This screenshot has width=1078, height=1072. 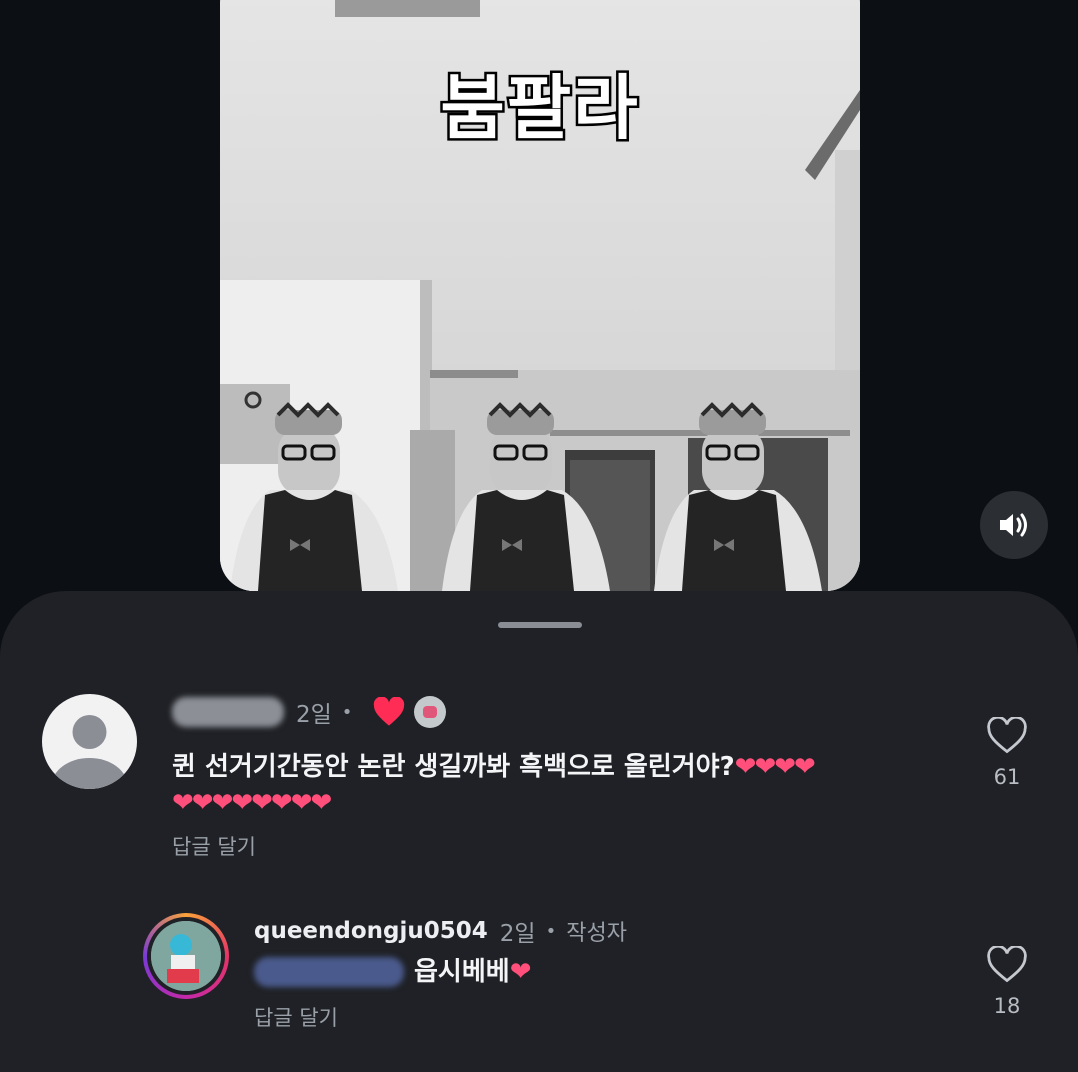 I want to click on reply-meta: queendongju0504 2일 • 작성자, so click(x=440, y=931).